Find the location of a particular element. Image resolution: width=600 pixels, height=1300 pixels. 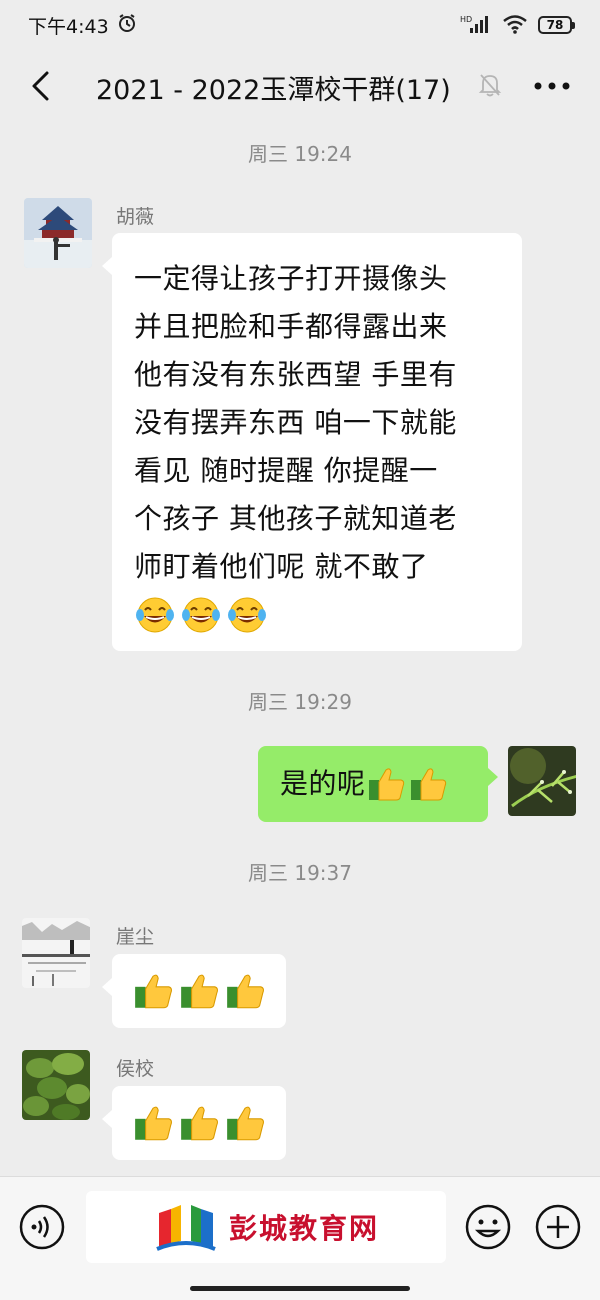

message-bubble-self: 是的呢 is located at coordinates (378, 784).